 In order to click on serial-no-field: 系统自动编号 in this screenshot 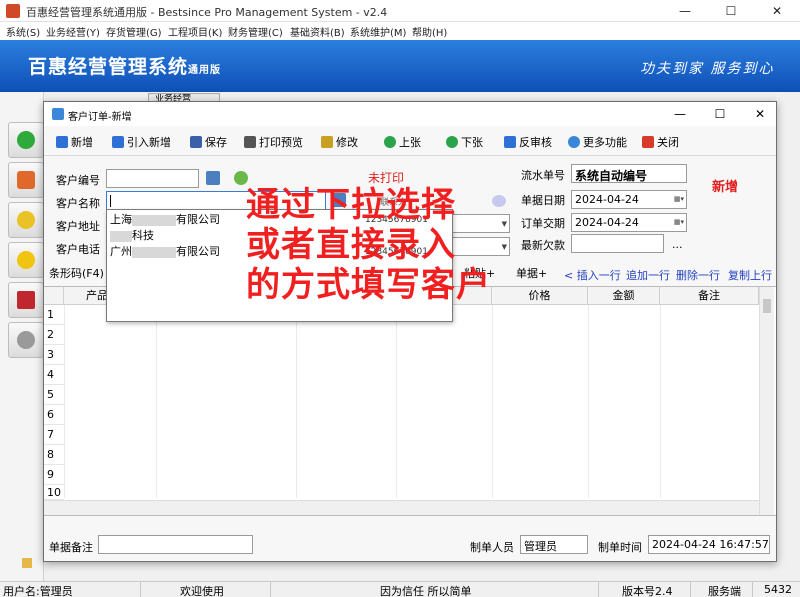, I will do `click(629, 173)`.